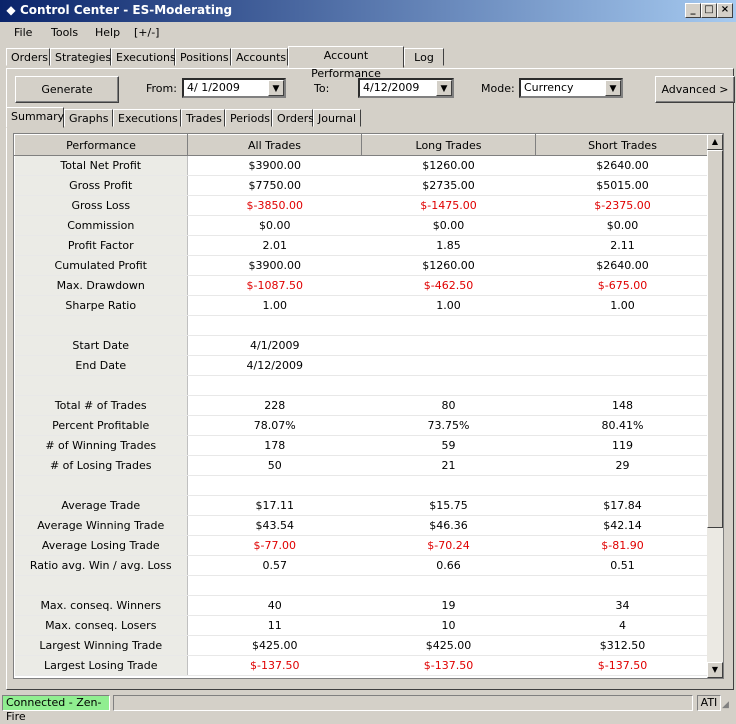 The height and width of the screenshot is (724, 736). I want to click on tab-sub-executions: Executions, so click(147, 118).